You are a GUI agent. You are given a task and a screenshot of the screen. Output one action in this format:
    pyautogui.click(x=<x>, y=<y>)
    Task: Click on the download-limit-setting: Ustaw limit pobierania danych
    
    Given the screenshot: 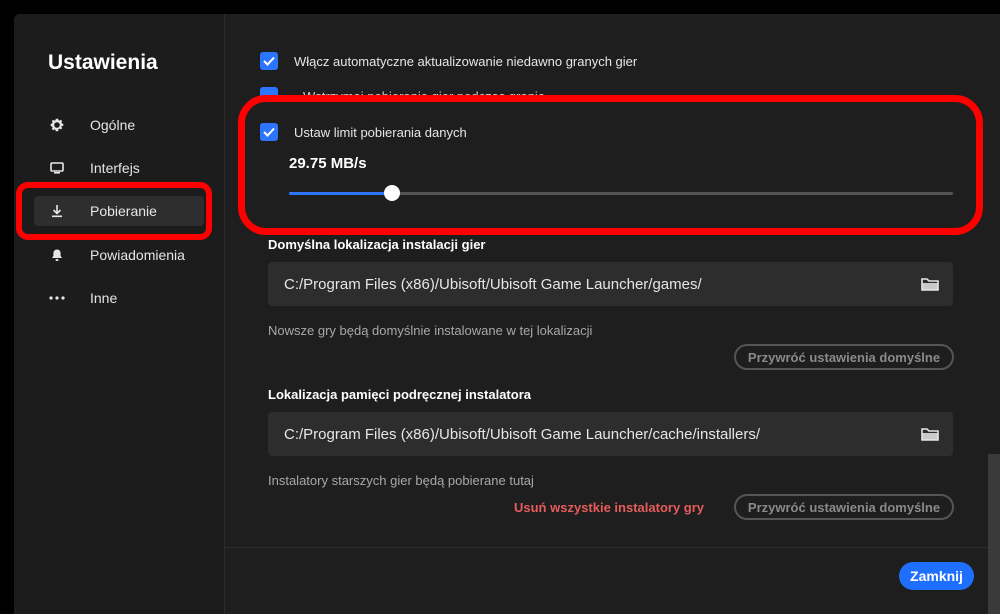 What is the action you would take?
    pyautogui.click(x=363, y=132)
    